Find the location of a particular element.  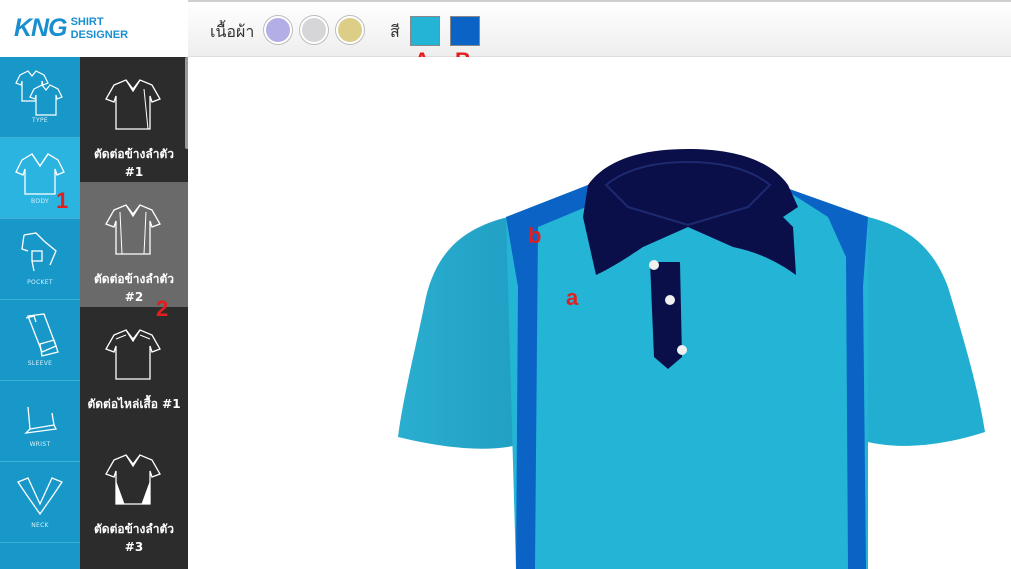

category-label: TYPE is located at coordinates (40, 120).